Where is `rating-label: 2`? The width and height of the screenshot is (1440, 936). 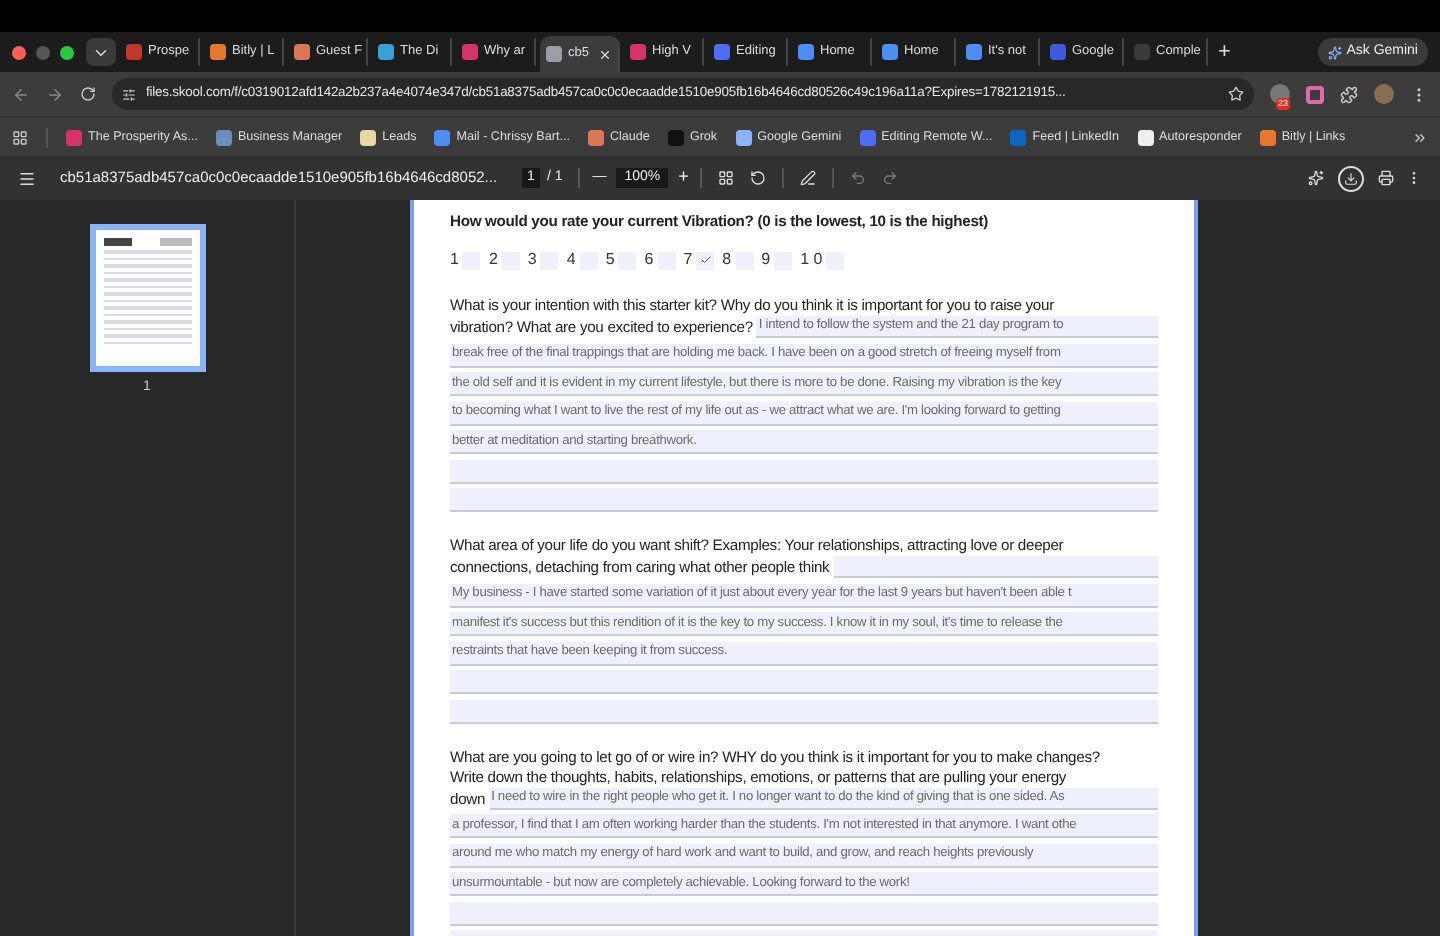
rating-label: 2 is located at coordinates (493, 260).